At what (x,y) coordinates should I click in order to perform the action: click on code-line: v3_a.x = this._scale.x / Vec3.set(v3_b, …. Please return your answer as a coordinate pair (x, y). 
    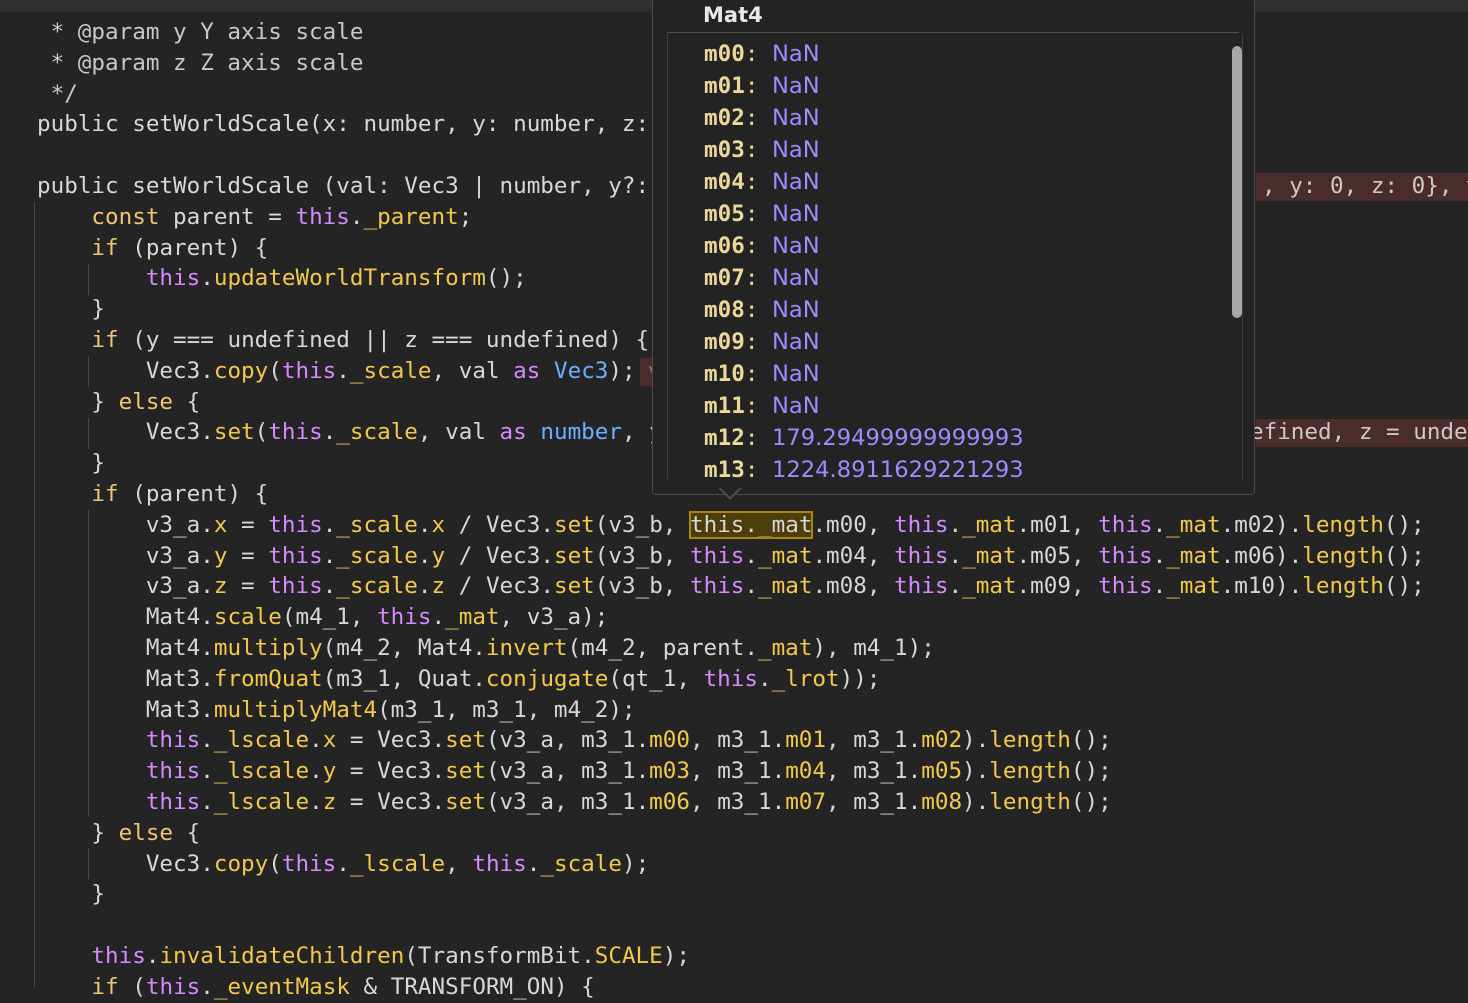
    Looking at the image, I should click on (752, 525).